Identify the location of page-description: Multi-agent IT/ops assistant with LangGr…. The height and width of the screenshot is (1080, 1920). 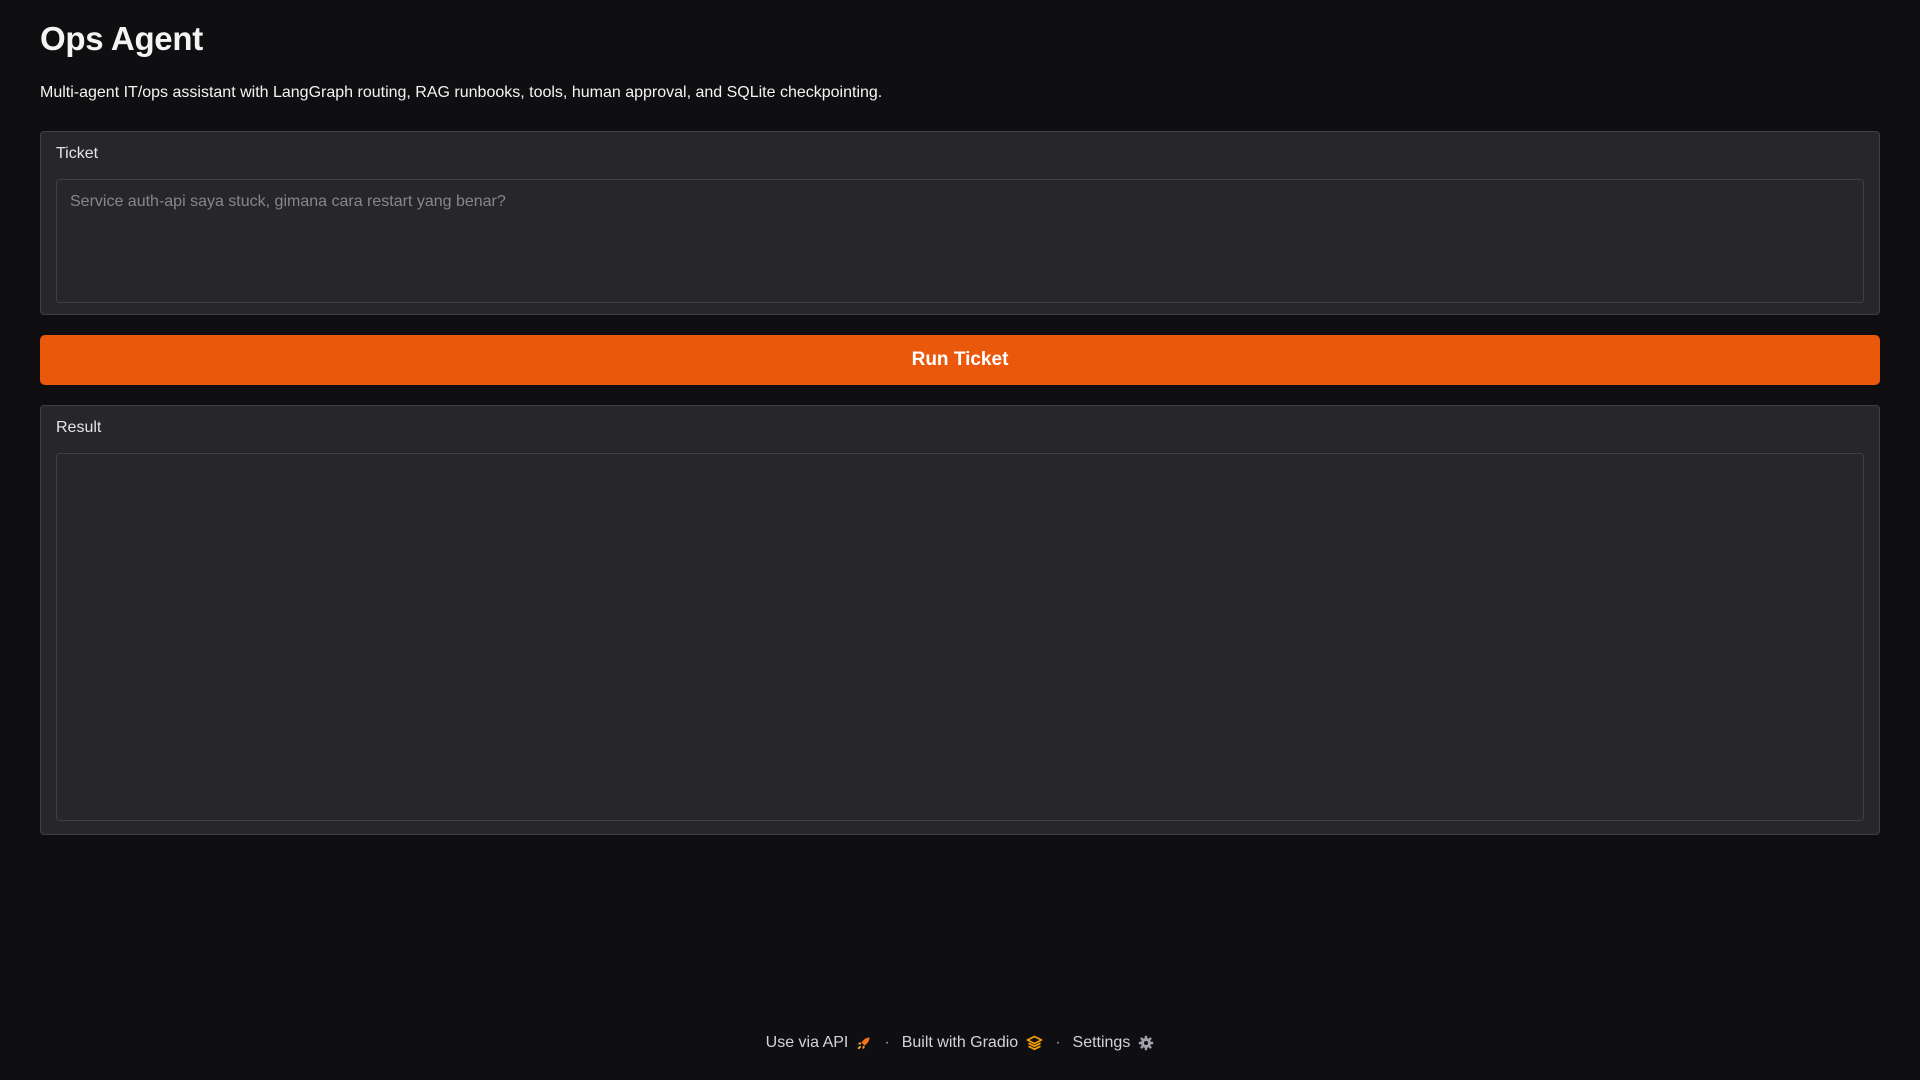
(461, 92).